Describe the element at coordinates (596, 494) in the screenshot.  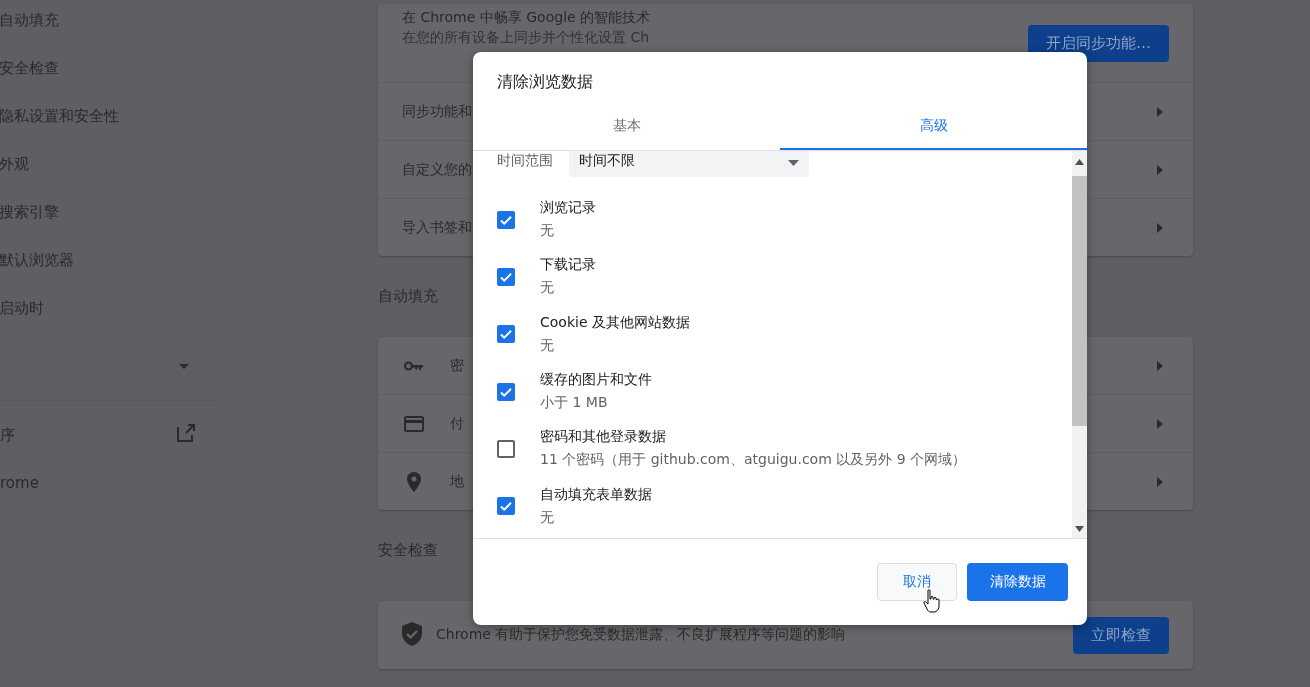
I see `option-label: 自动填充表单数据` at that location.